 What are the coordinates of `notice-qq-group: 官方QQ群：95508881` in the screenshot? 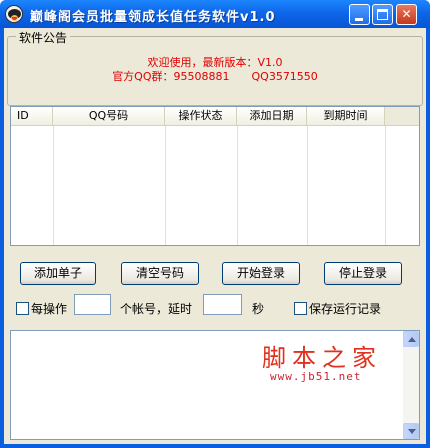 It's located at (171, 76).